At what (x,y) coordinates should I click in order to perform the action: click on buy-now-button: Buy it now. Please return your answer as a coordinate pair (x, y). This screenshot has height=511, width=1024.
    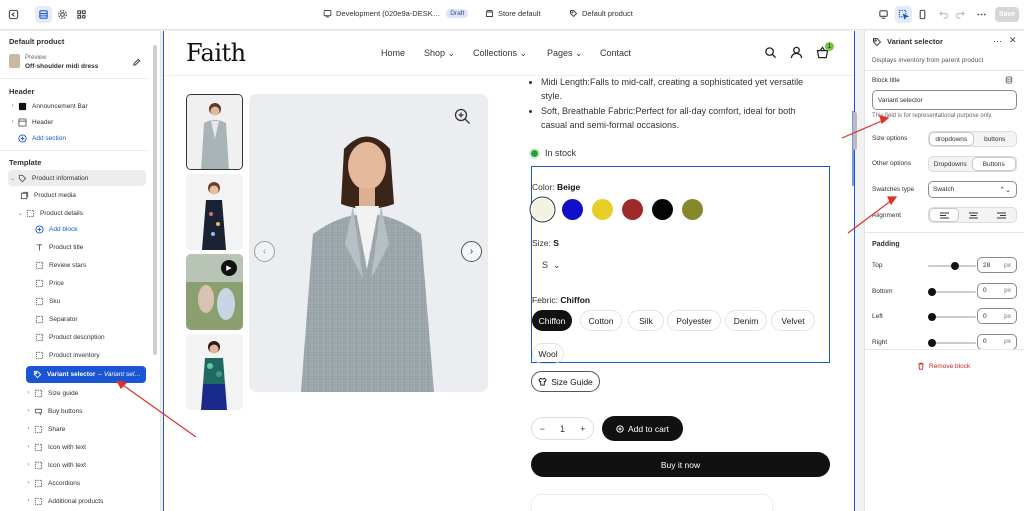
    Looking at the image, I should click on (680, 464).